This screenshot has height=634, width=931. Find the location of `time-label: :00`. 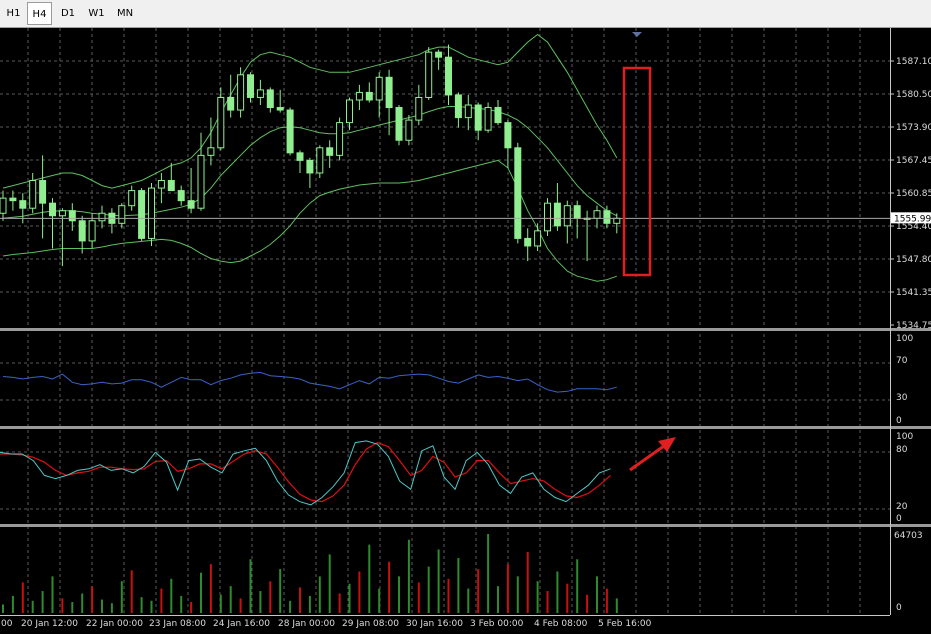

time-label: :00 is located at coordinates (6, 624).